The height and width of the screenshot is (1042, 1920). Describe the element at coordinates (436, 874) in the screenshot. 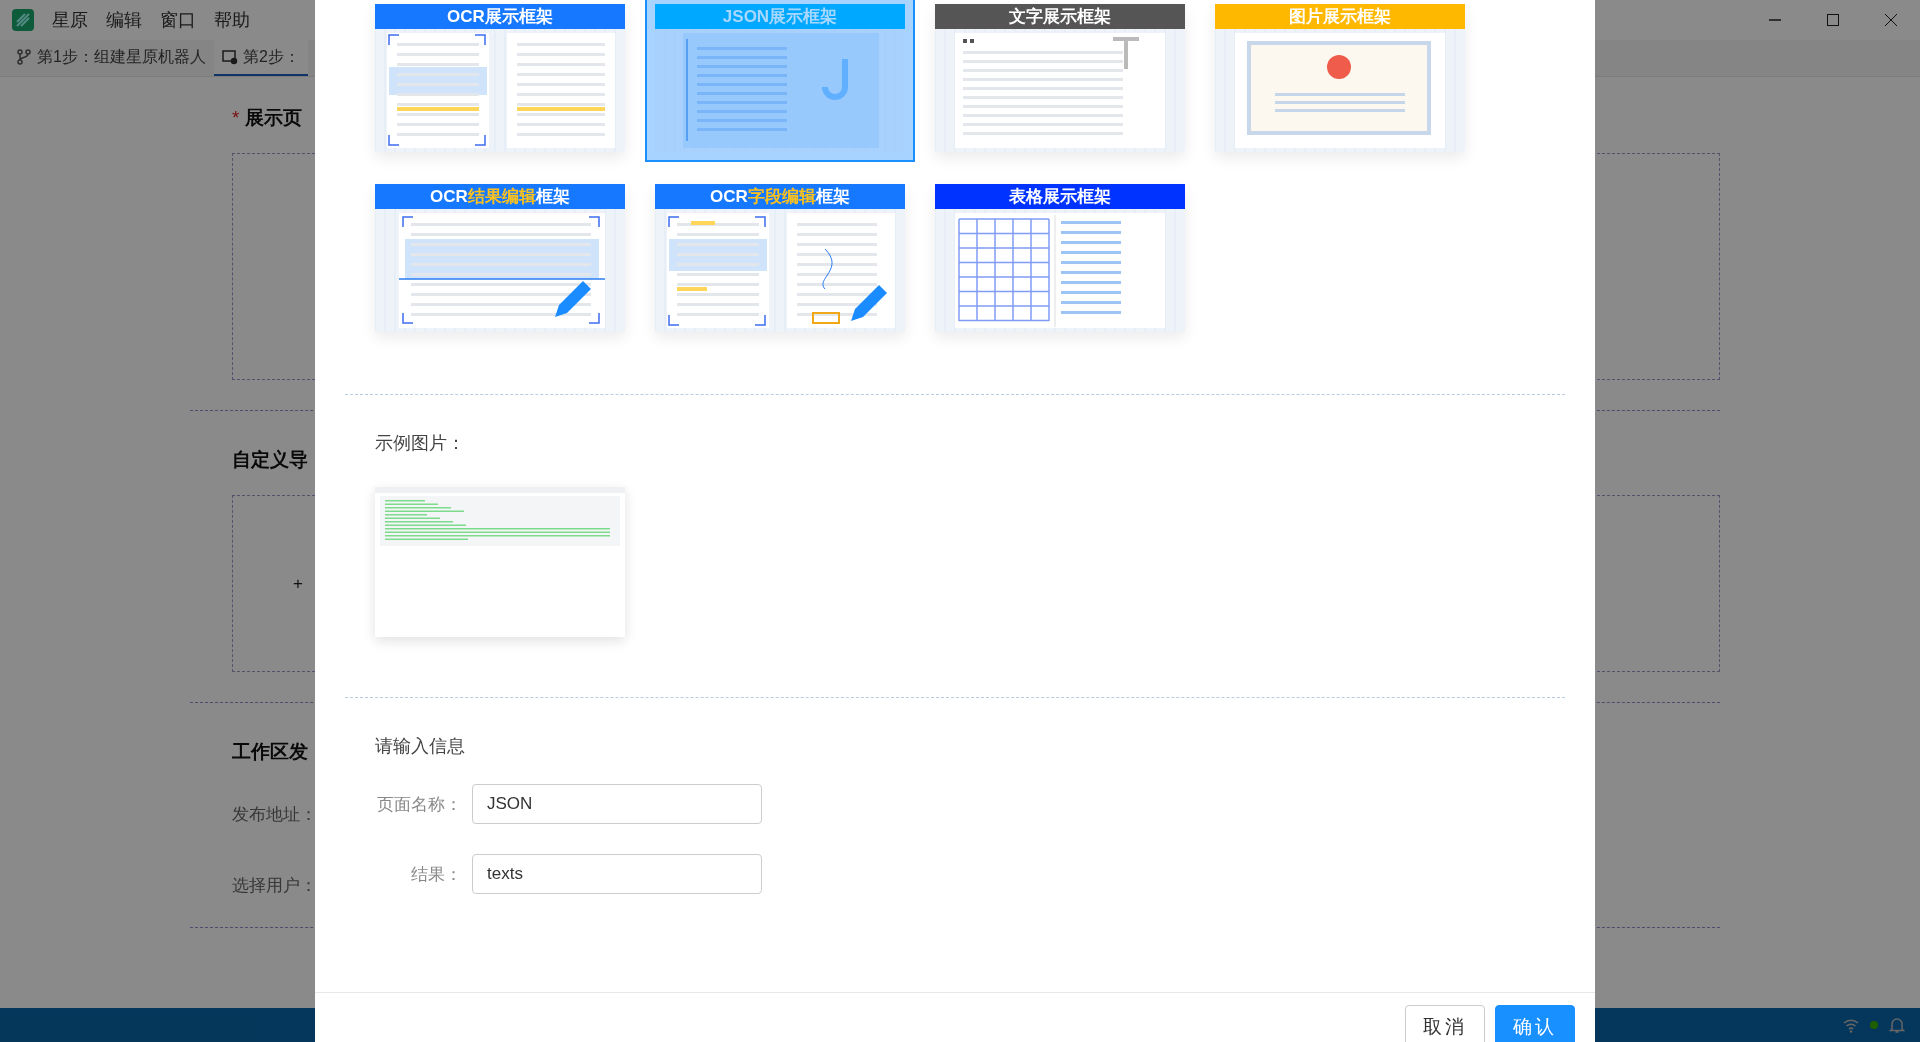

I see `field-label: 结果：` at that location.